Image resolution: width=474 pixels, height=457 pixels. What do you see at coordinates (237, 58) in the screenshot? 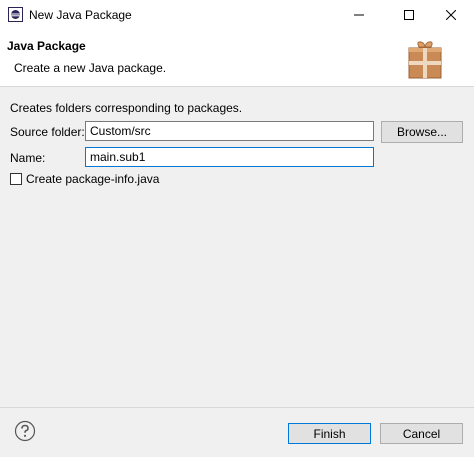
I see `wizard-banner: Java Package Create a new Java package.` at bounding box center [237, 58].